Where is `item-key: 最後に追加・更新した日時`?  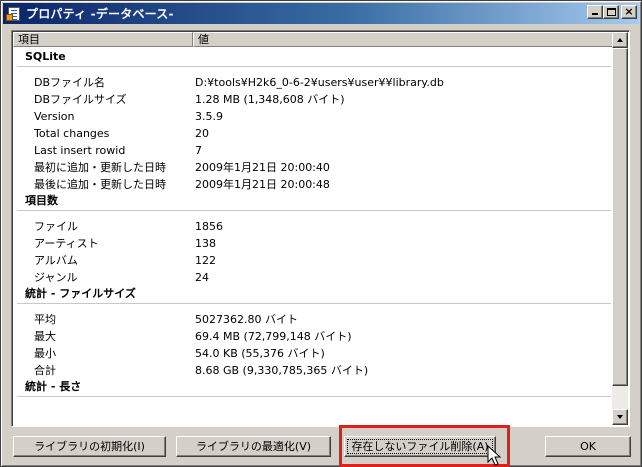 item-key: 最後に追加・更新した日時 is located at coordinates (100, 184).